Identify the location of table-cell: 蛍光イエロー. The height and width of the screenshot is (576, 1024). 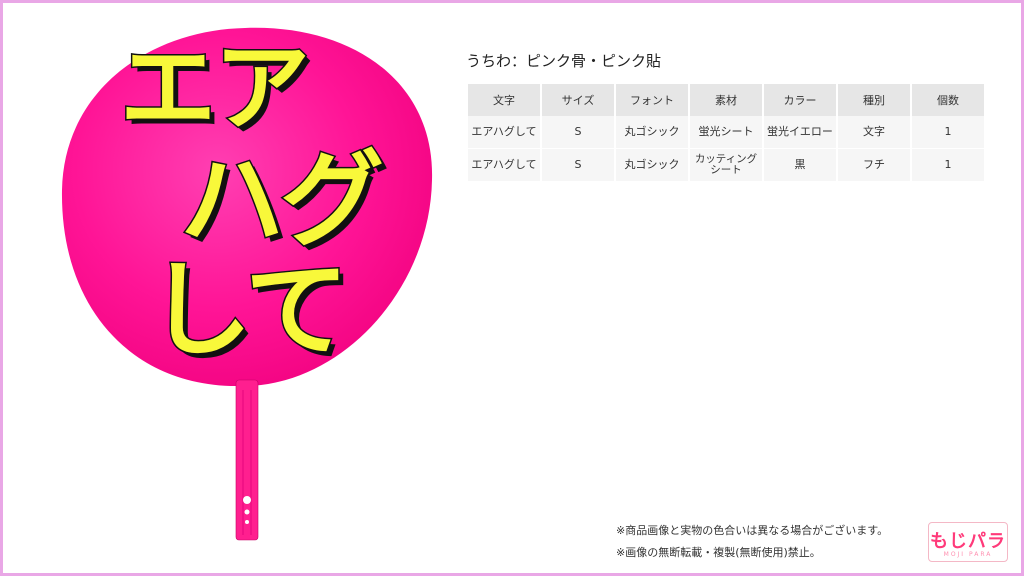
(800, 132).